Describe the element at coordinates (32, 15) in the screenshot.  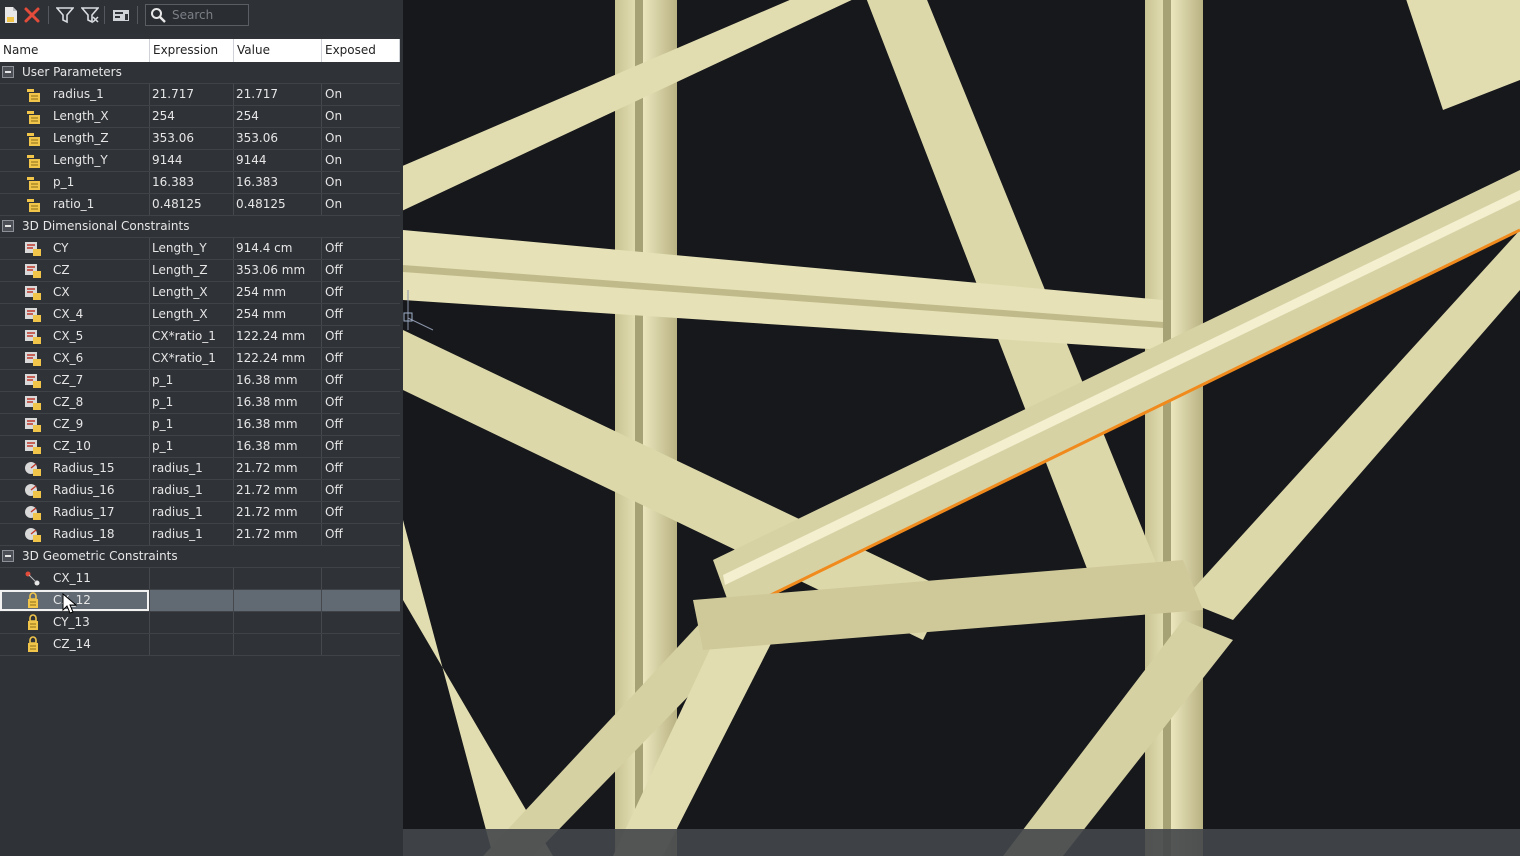
I see `delete-icon` at that location.